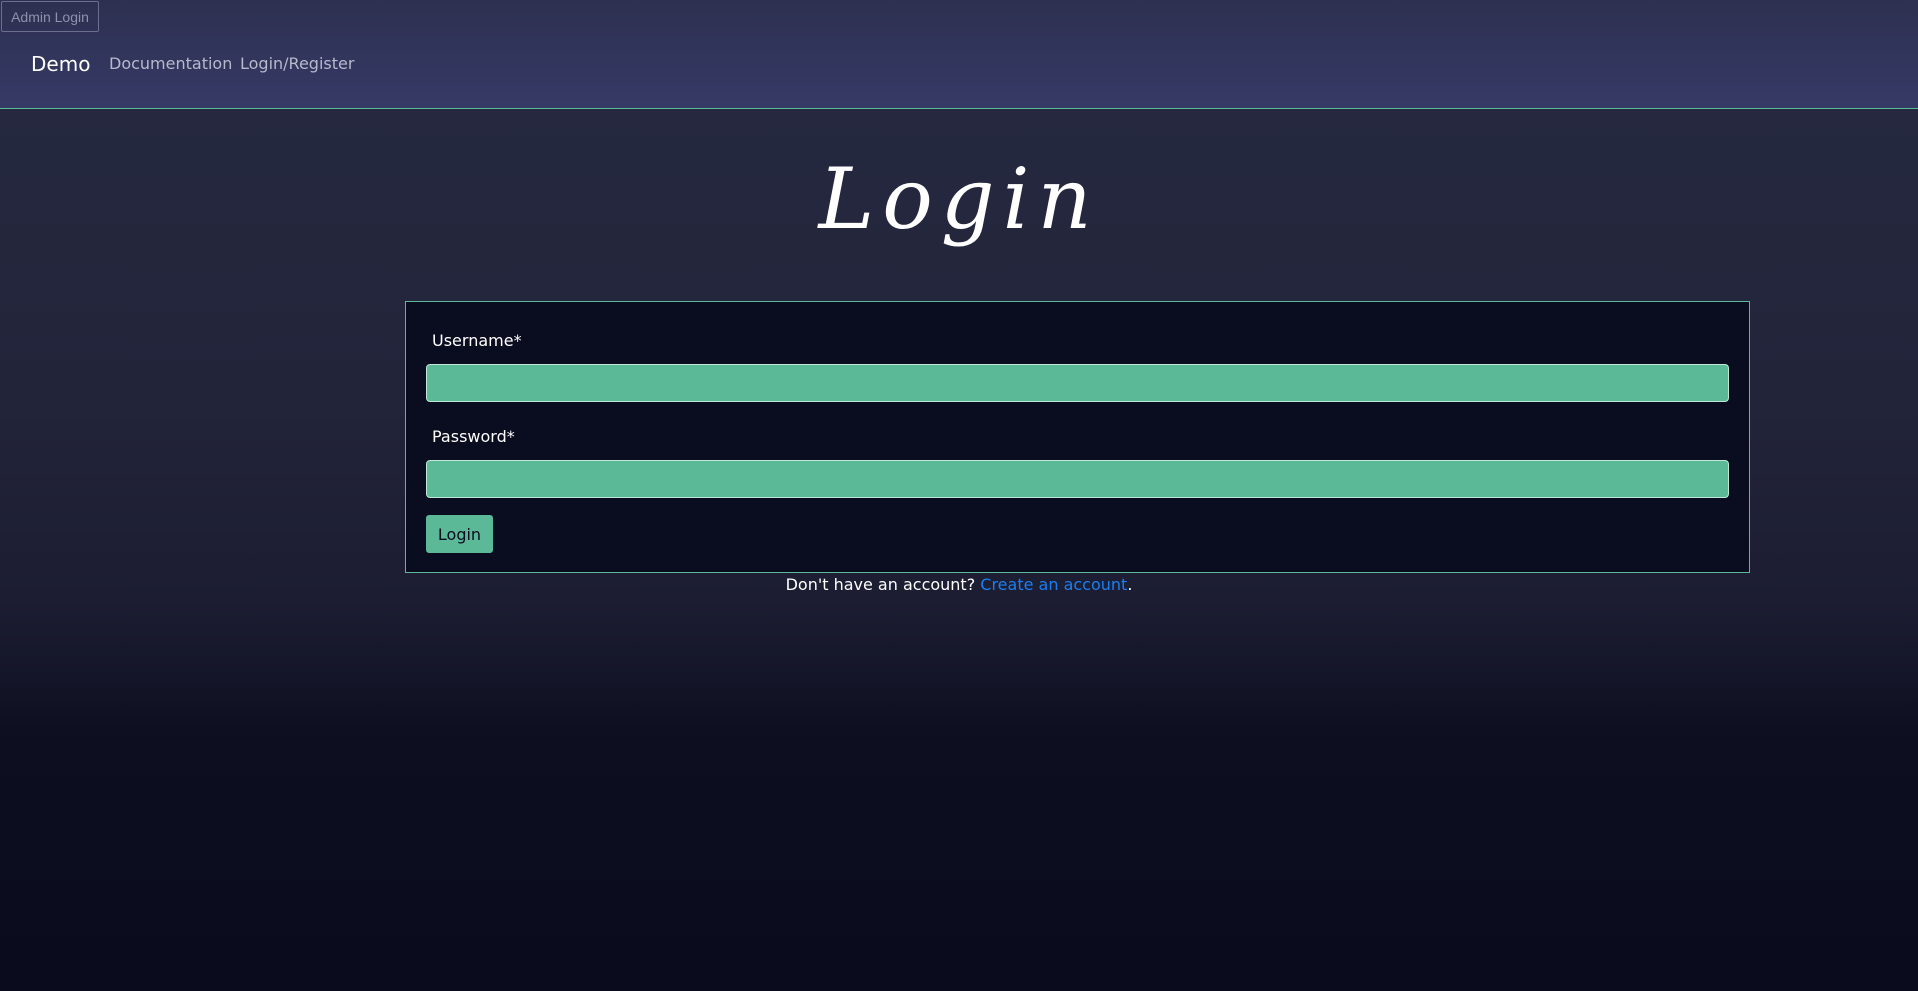 Image resolution: width=1918 pixels, height=991 pixels. Describe the element at coordinates (473, 436) in the screenshot. I see `password-label: Password*` at that location.